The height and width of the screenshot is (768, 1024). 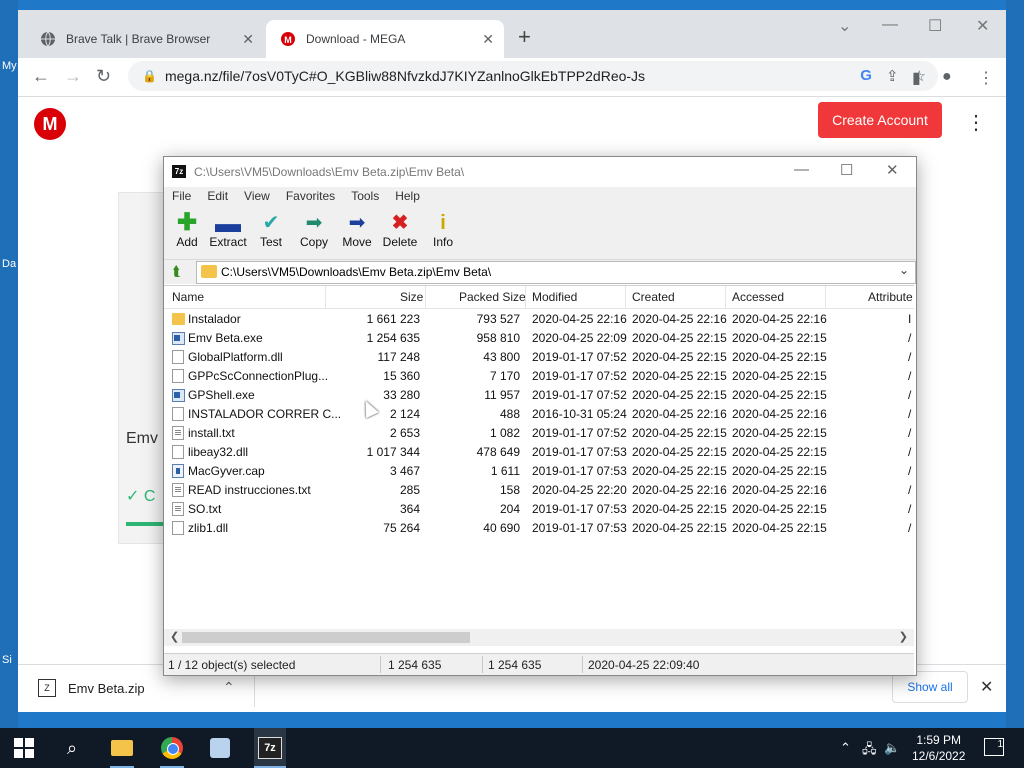 I want to click on scroll-left-icon: ❮, so click(x=174, y=636).